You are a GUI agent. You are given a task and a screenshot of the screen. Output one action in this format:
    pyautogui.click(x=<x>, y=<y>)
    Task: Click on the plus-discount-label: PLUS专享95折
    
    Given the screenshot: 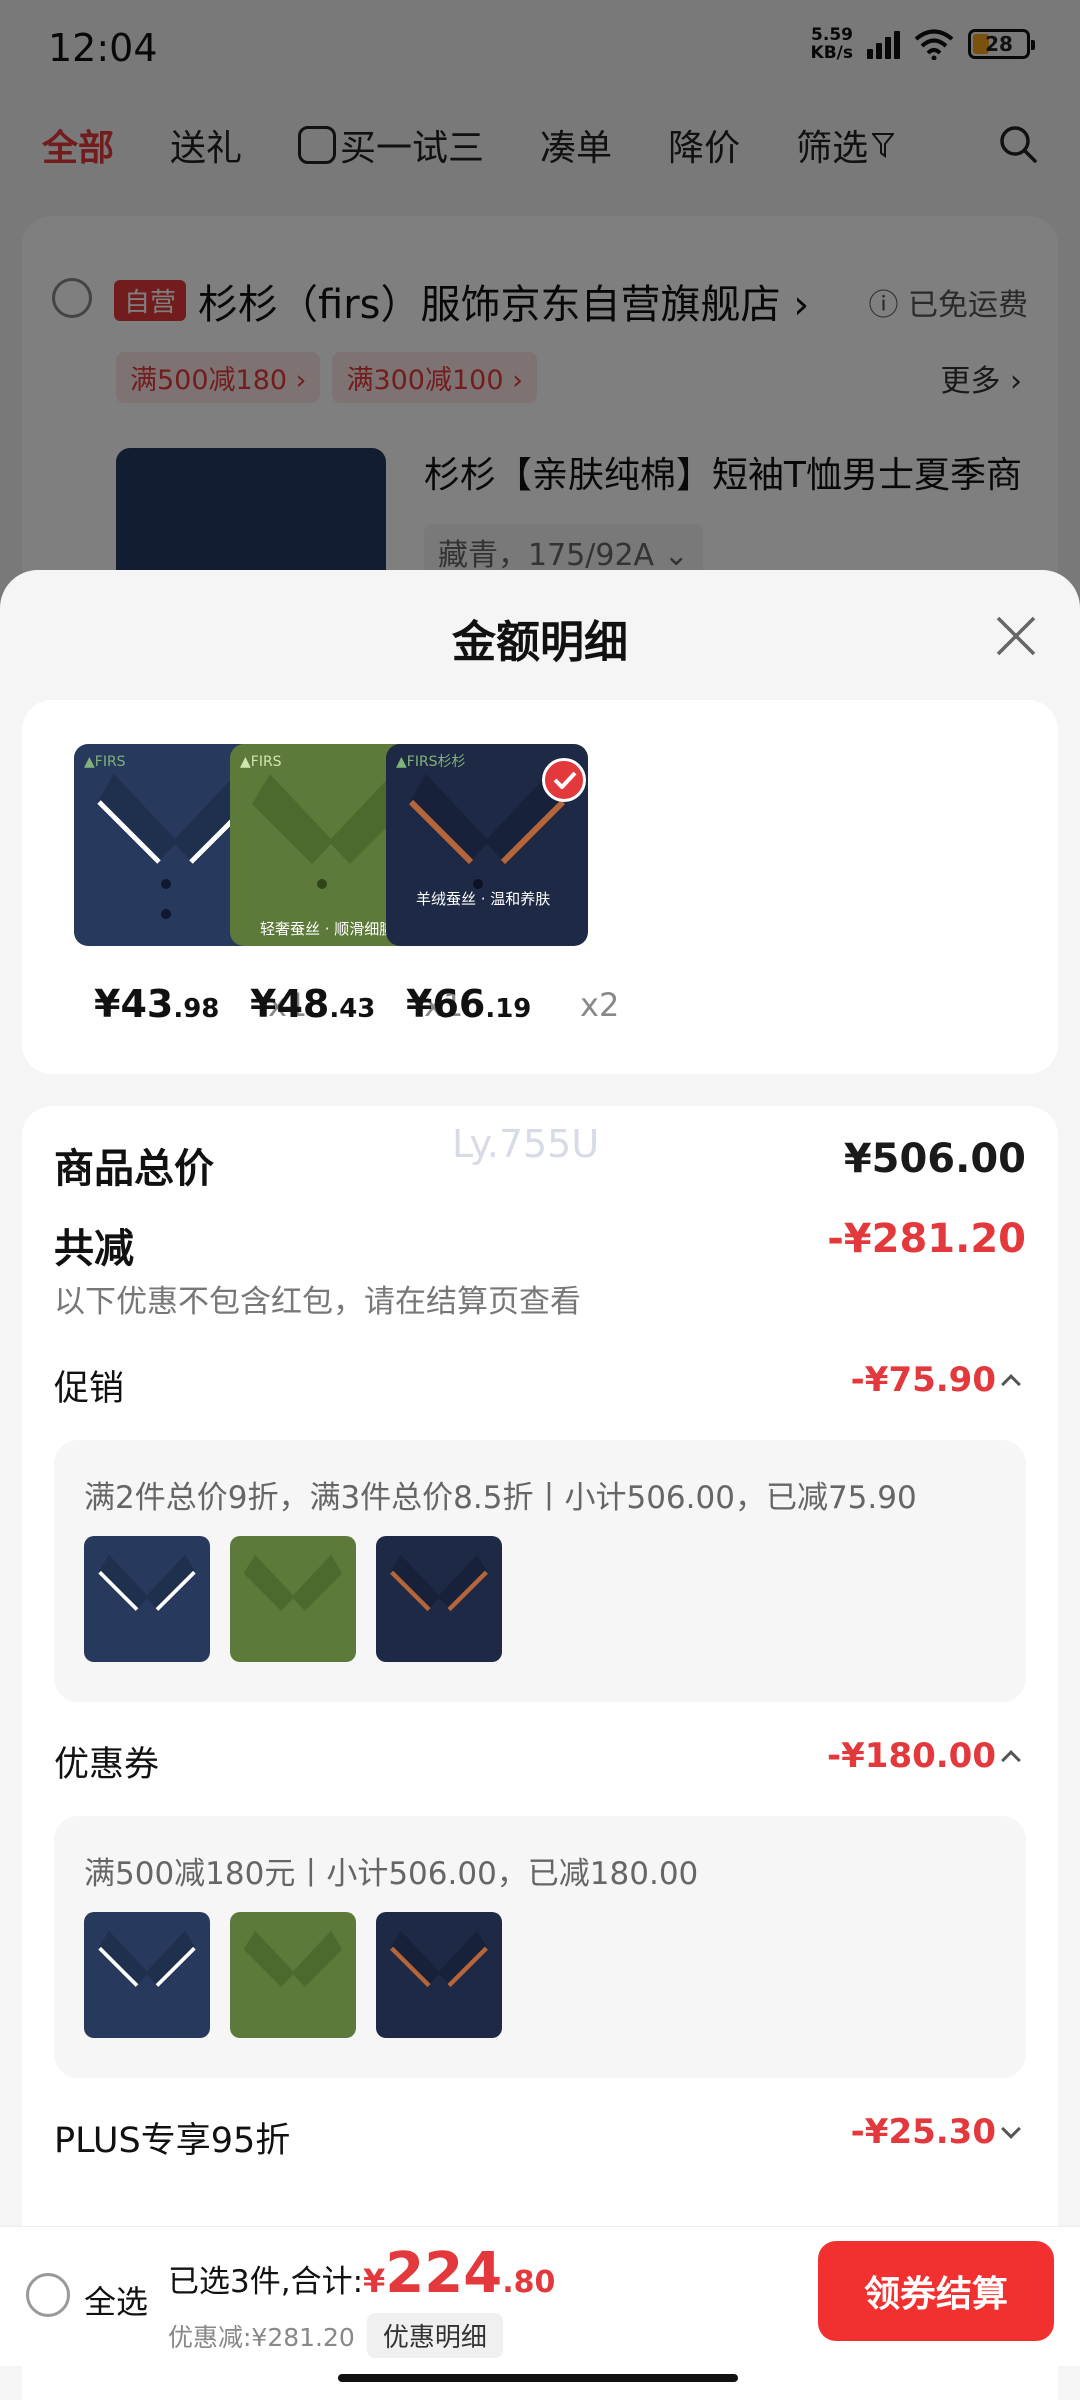 What is the action you would take?
    pyautogui.click(x=172, y=2141)
    